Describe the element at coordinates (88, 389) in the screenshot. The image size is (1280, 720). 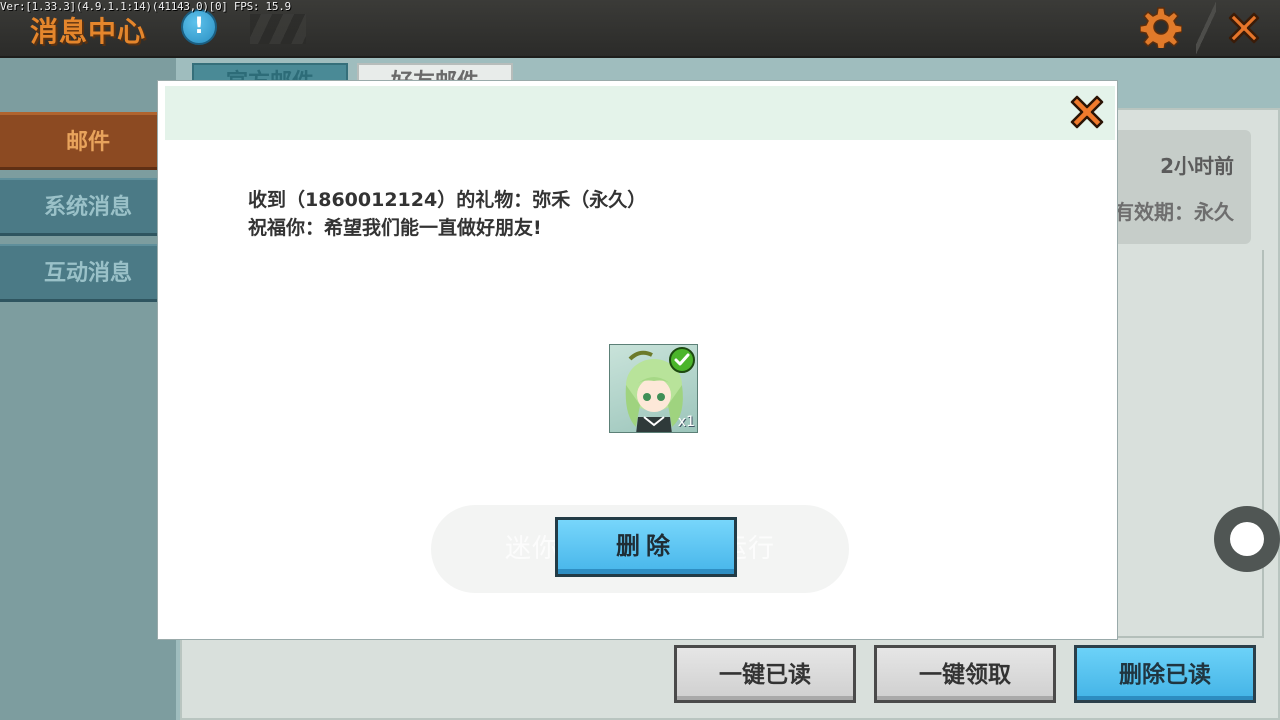
I see `sidebar: 邮件 系统消息 互动消息` at that location.